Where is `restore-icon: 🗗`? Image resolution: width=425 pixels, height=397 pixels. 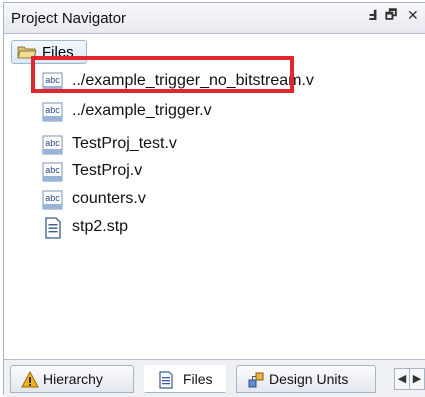
restore-icon: 🗗 is located at coordinates (391, 17).